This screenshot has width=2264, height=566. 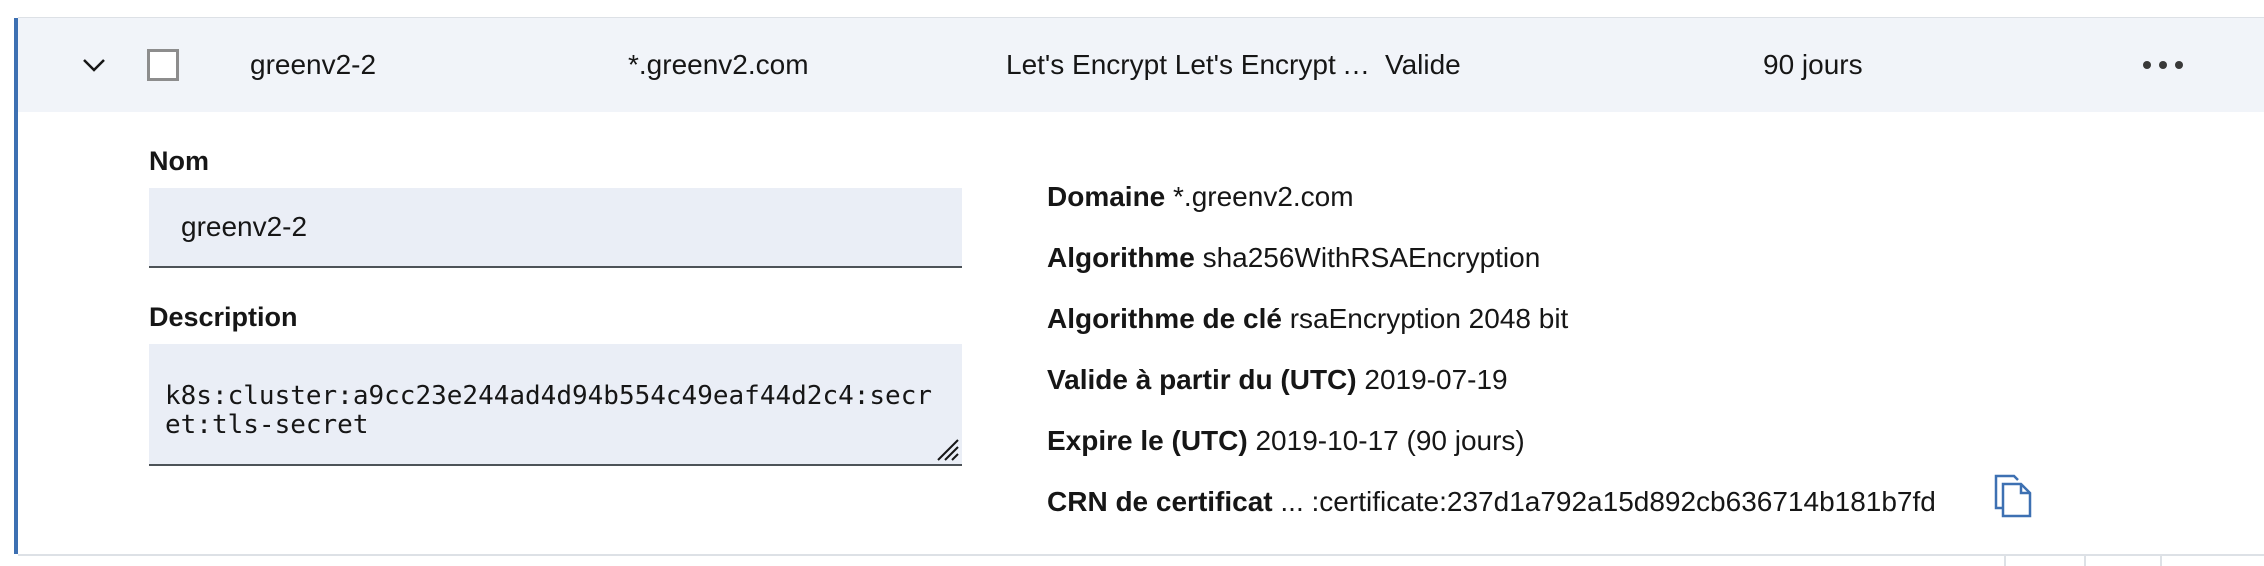 I want to click on resize-handle-icon, so click(x=947, y=449).